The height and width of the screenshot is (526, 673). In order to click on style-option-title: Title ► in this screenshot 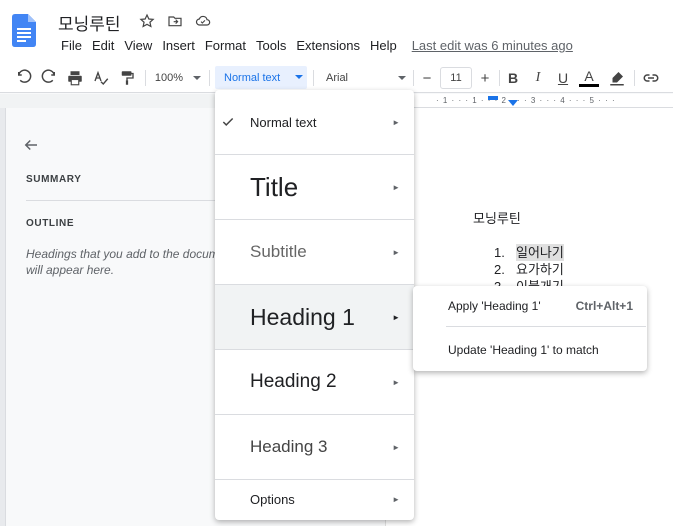, I will do `click(314, 187)`.